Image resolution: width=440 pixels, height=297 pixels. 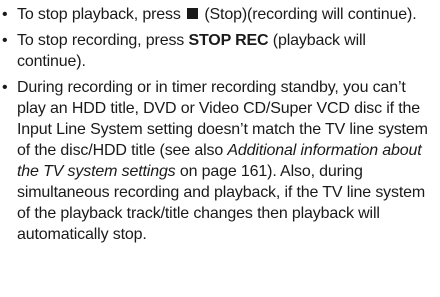 What do you see at coordinates (310, 14) in the screenshot?
I see `note-text: (Stop)(recording will continue).` at bounding box center [310, 14].